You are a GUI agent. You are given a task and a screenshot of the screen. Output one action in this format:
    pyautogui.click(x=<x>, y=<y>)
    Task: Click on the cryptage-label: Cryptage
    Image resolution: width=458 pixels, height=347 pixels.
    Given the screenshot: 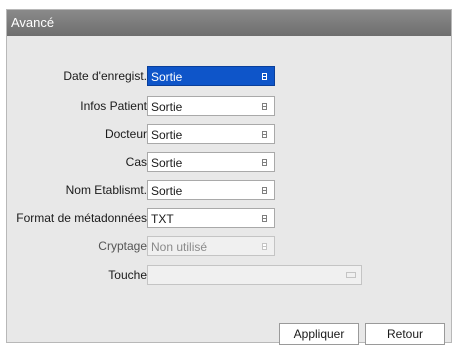 What is the action you would take?
    pyautogui.click(x=122, y=246)
    